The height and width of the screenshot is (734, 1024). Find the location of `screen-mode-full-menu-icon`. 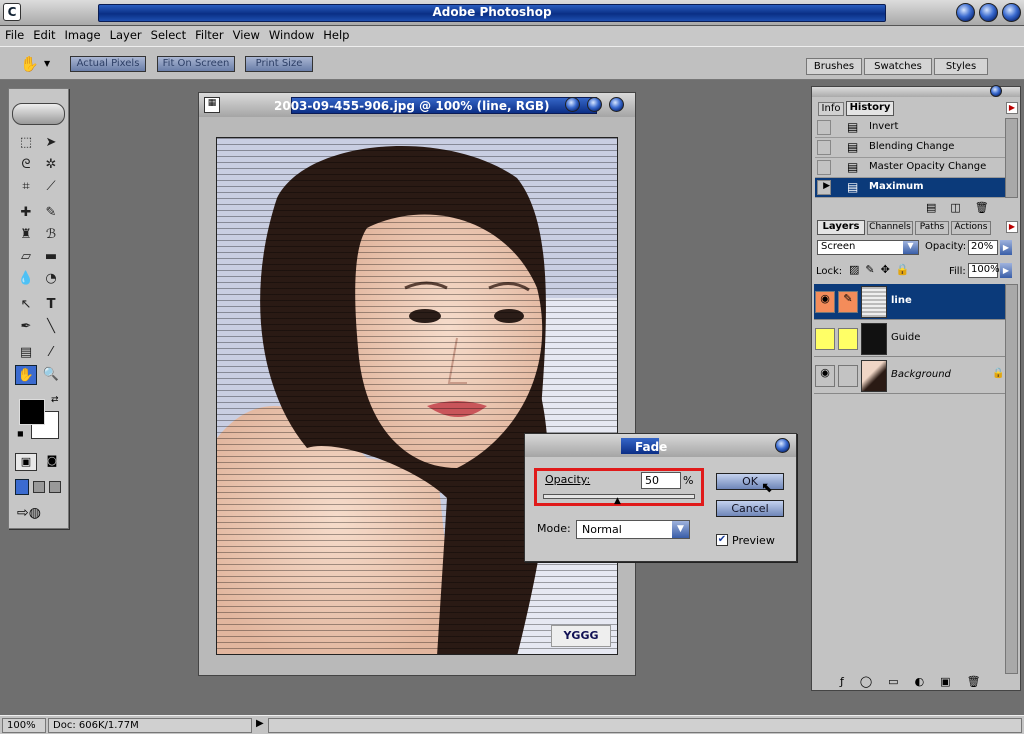

screen-mode-full-menu-icon is located at coordinates (39, 487).